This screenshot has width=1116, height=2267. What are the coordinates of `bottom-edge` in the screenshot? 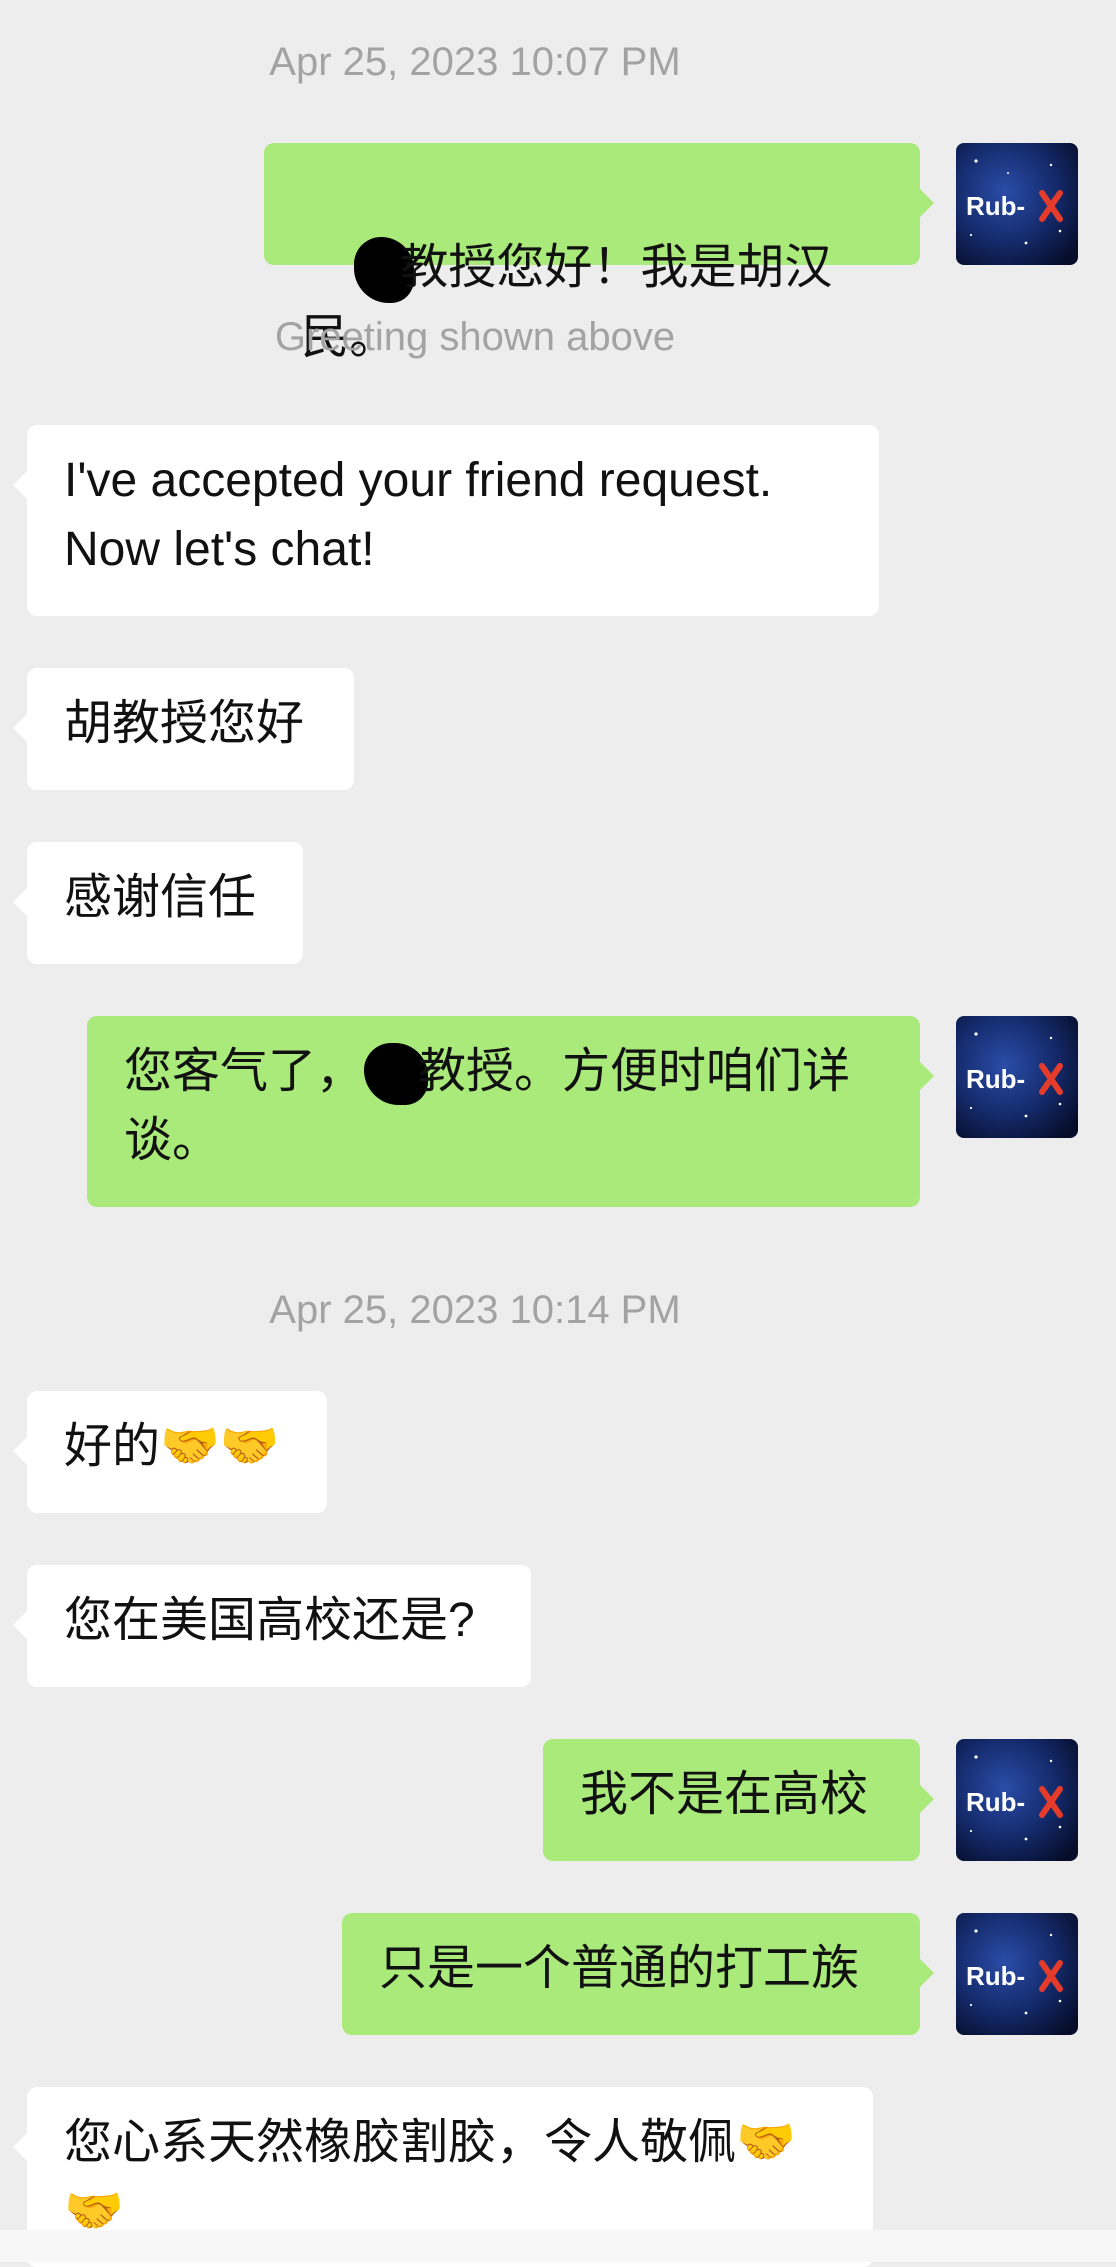 It's located at (558, 2246).